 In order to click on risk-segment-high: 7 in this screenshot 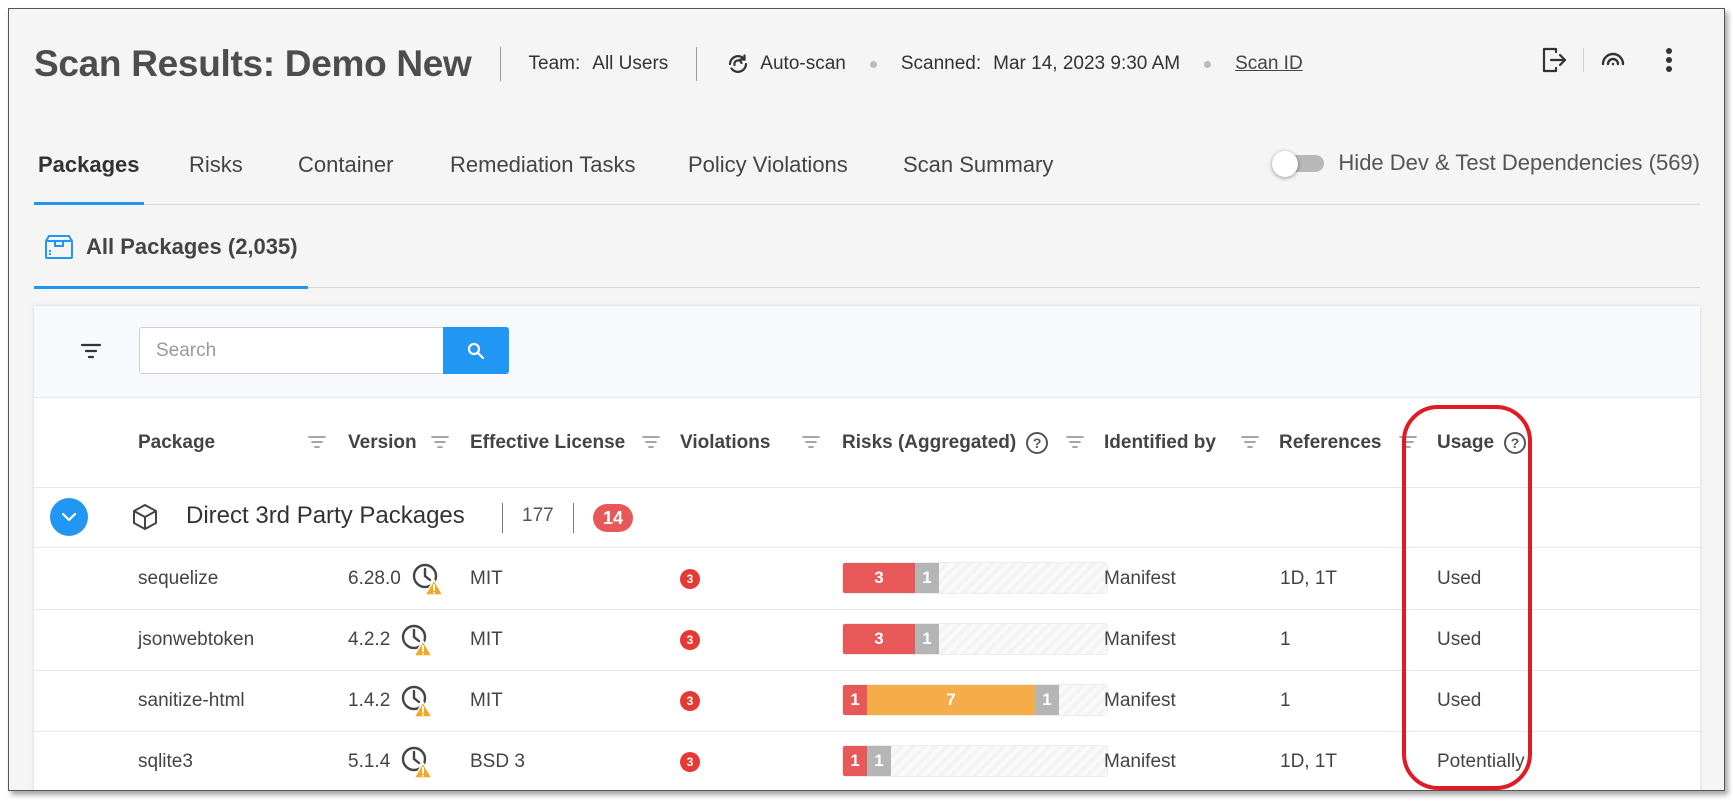, I will do `click(951, 700)`.